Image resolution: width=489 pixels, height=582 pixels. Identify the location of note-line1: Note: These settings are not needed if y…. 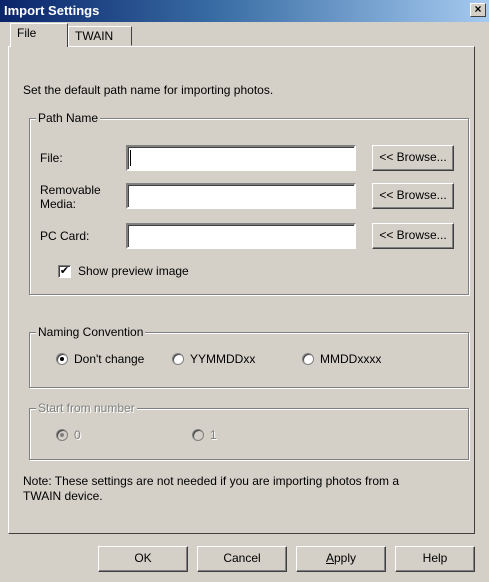
(211, 481).